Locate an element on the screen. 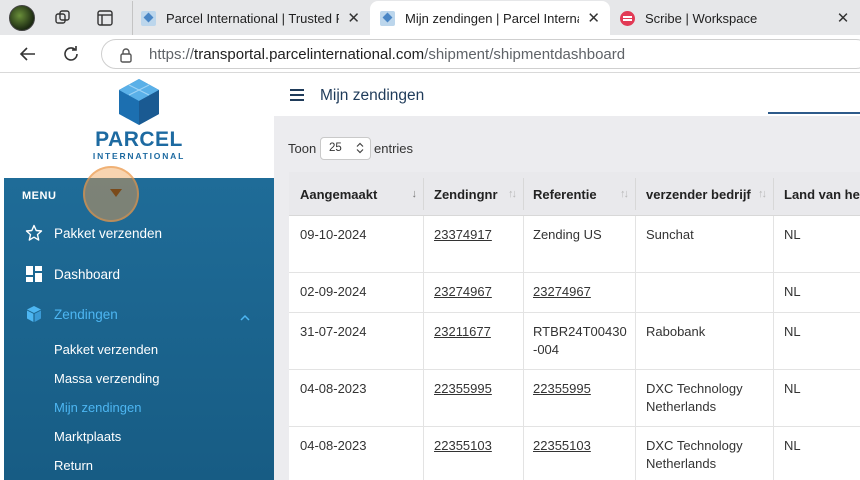 The width and height of the screenshot is (860, 480). sort-down-icon: ↓ is located at coordinates (414, 194).